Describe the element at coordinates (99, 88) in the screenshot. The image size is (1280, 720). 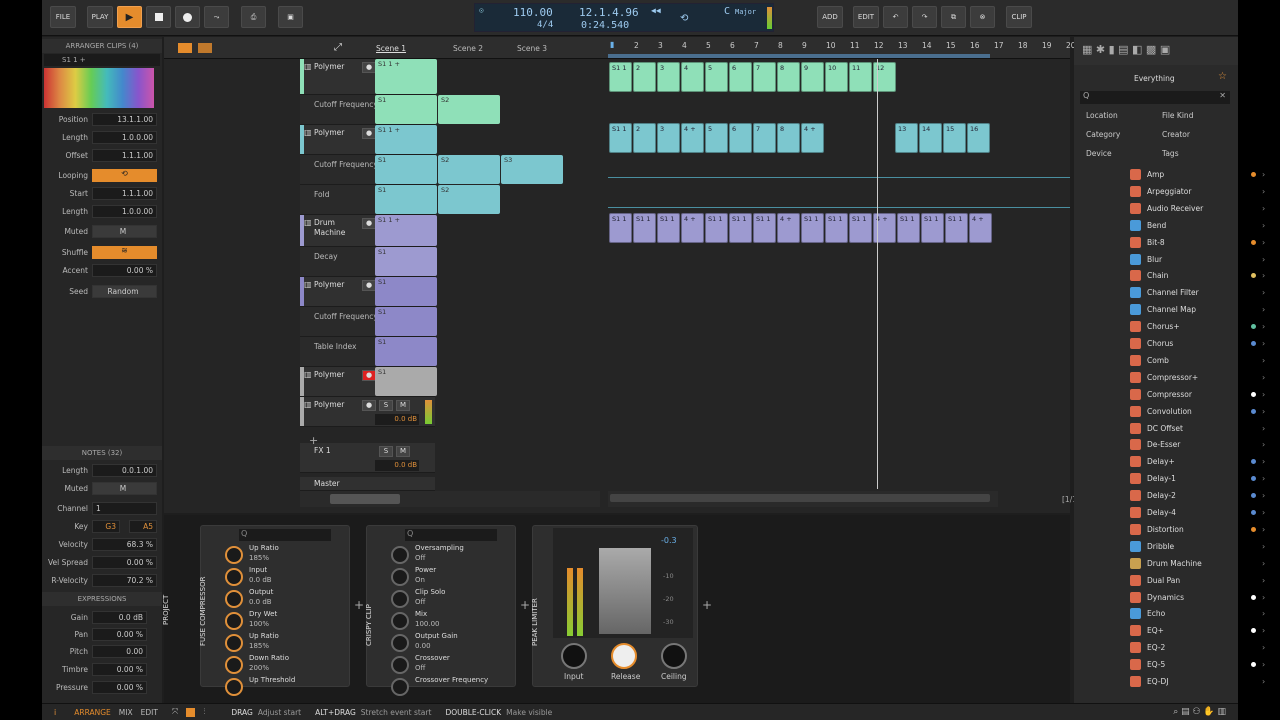
I see `color-palette` at that location.